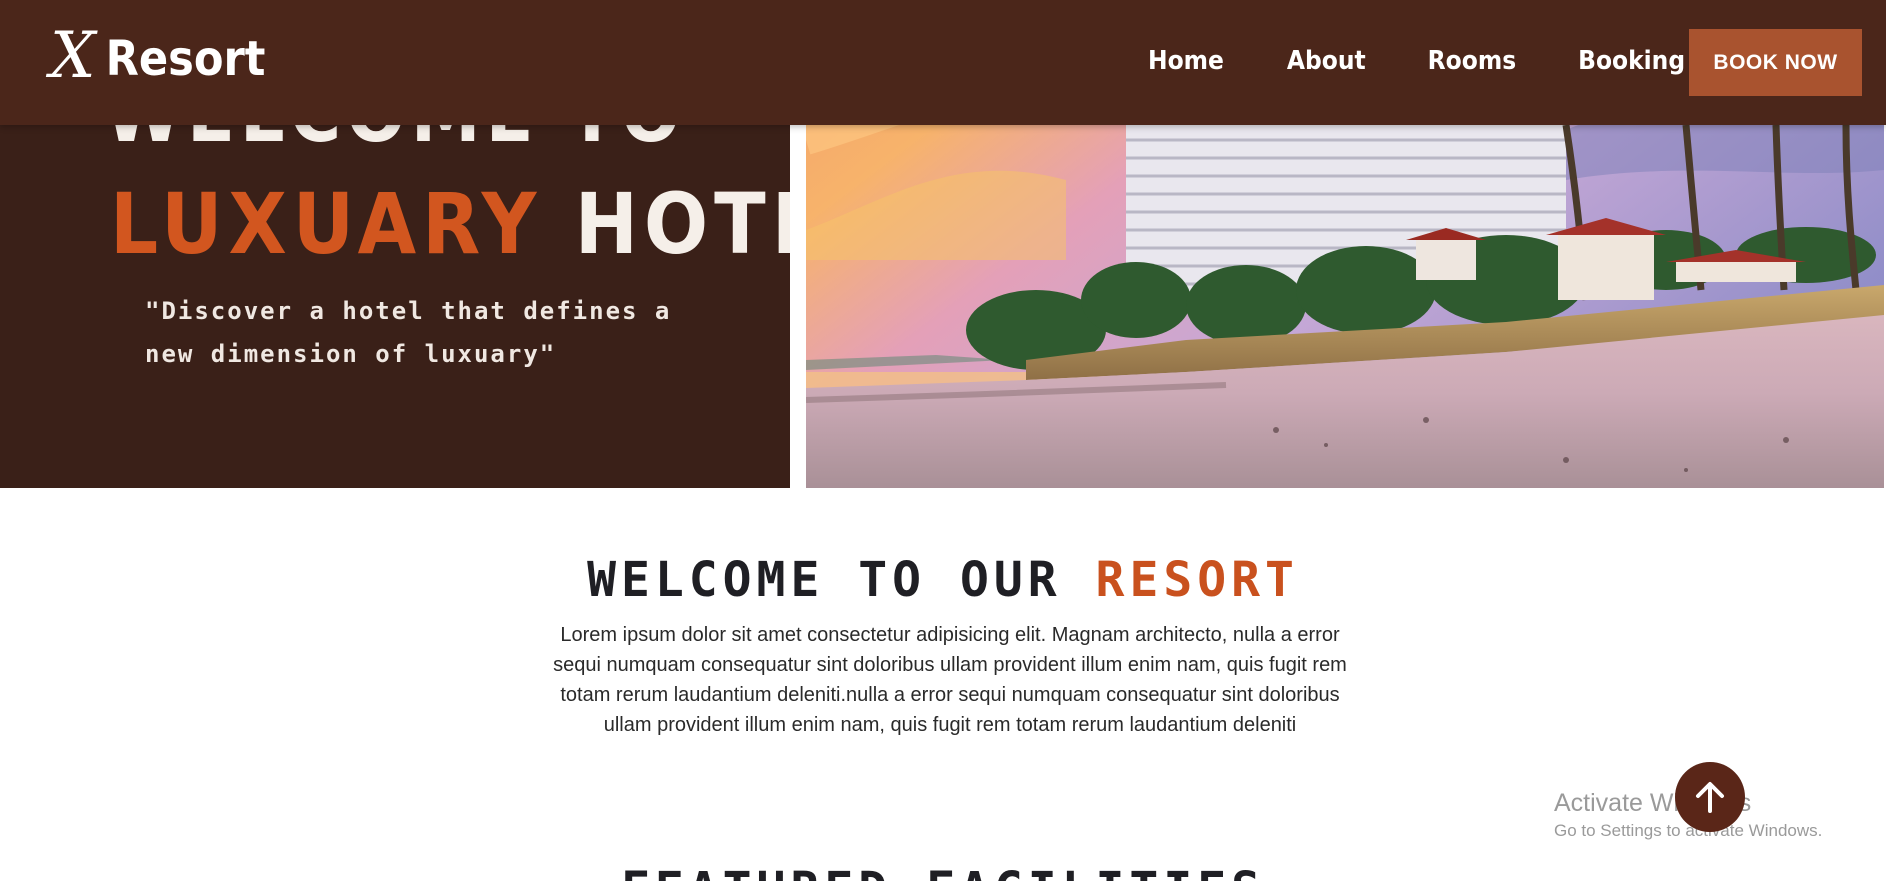 The image size is (1886, 881). Describe the element at coordinates (326, 224) in the screenshot. I see `hero-heading-accent: LUXUARY` at that location.